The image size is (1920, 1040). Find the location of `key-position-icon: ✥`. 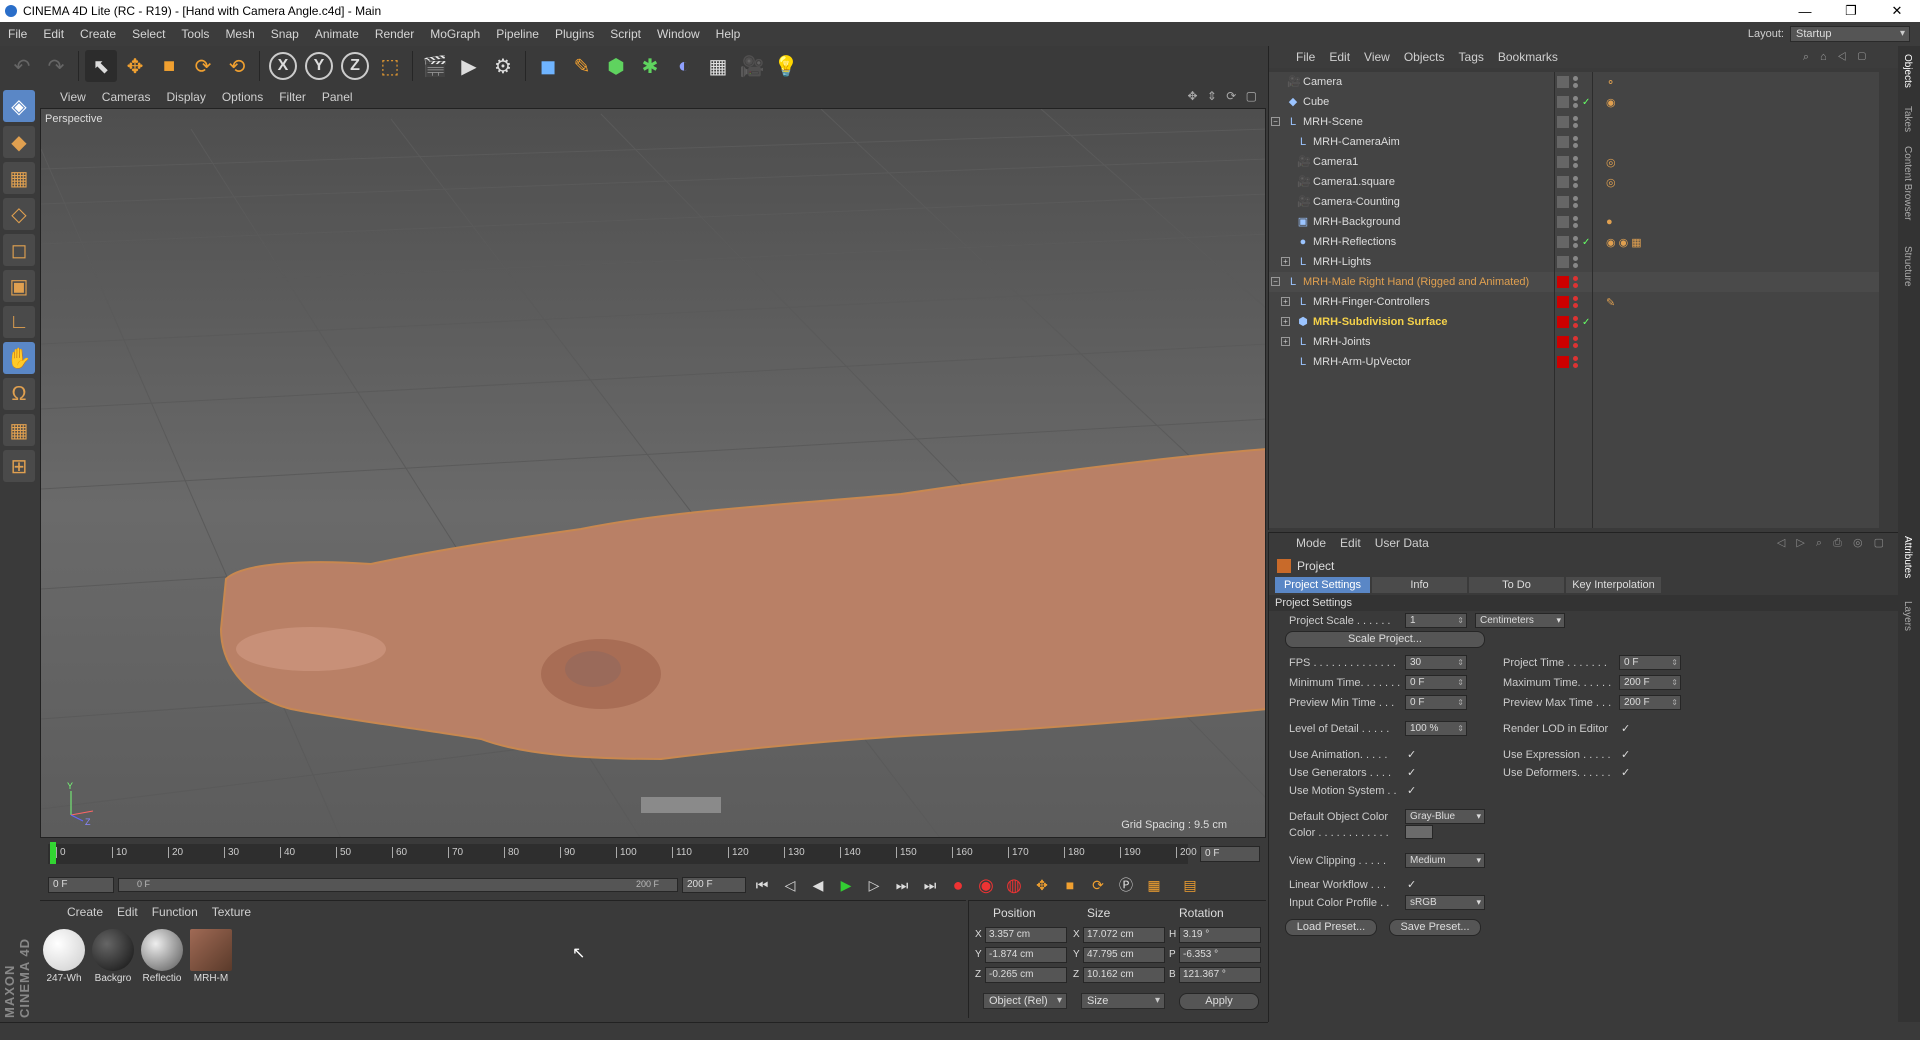

key-position-icon: ✥ is located at coordinates (1042, 885).